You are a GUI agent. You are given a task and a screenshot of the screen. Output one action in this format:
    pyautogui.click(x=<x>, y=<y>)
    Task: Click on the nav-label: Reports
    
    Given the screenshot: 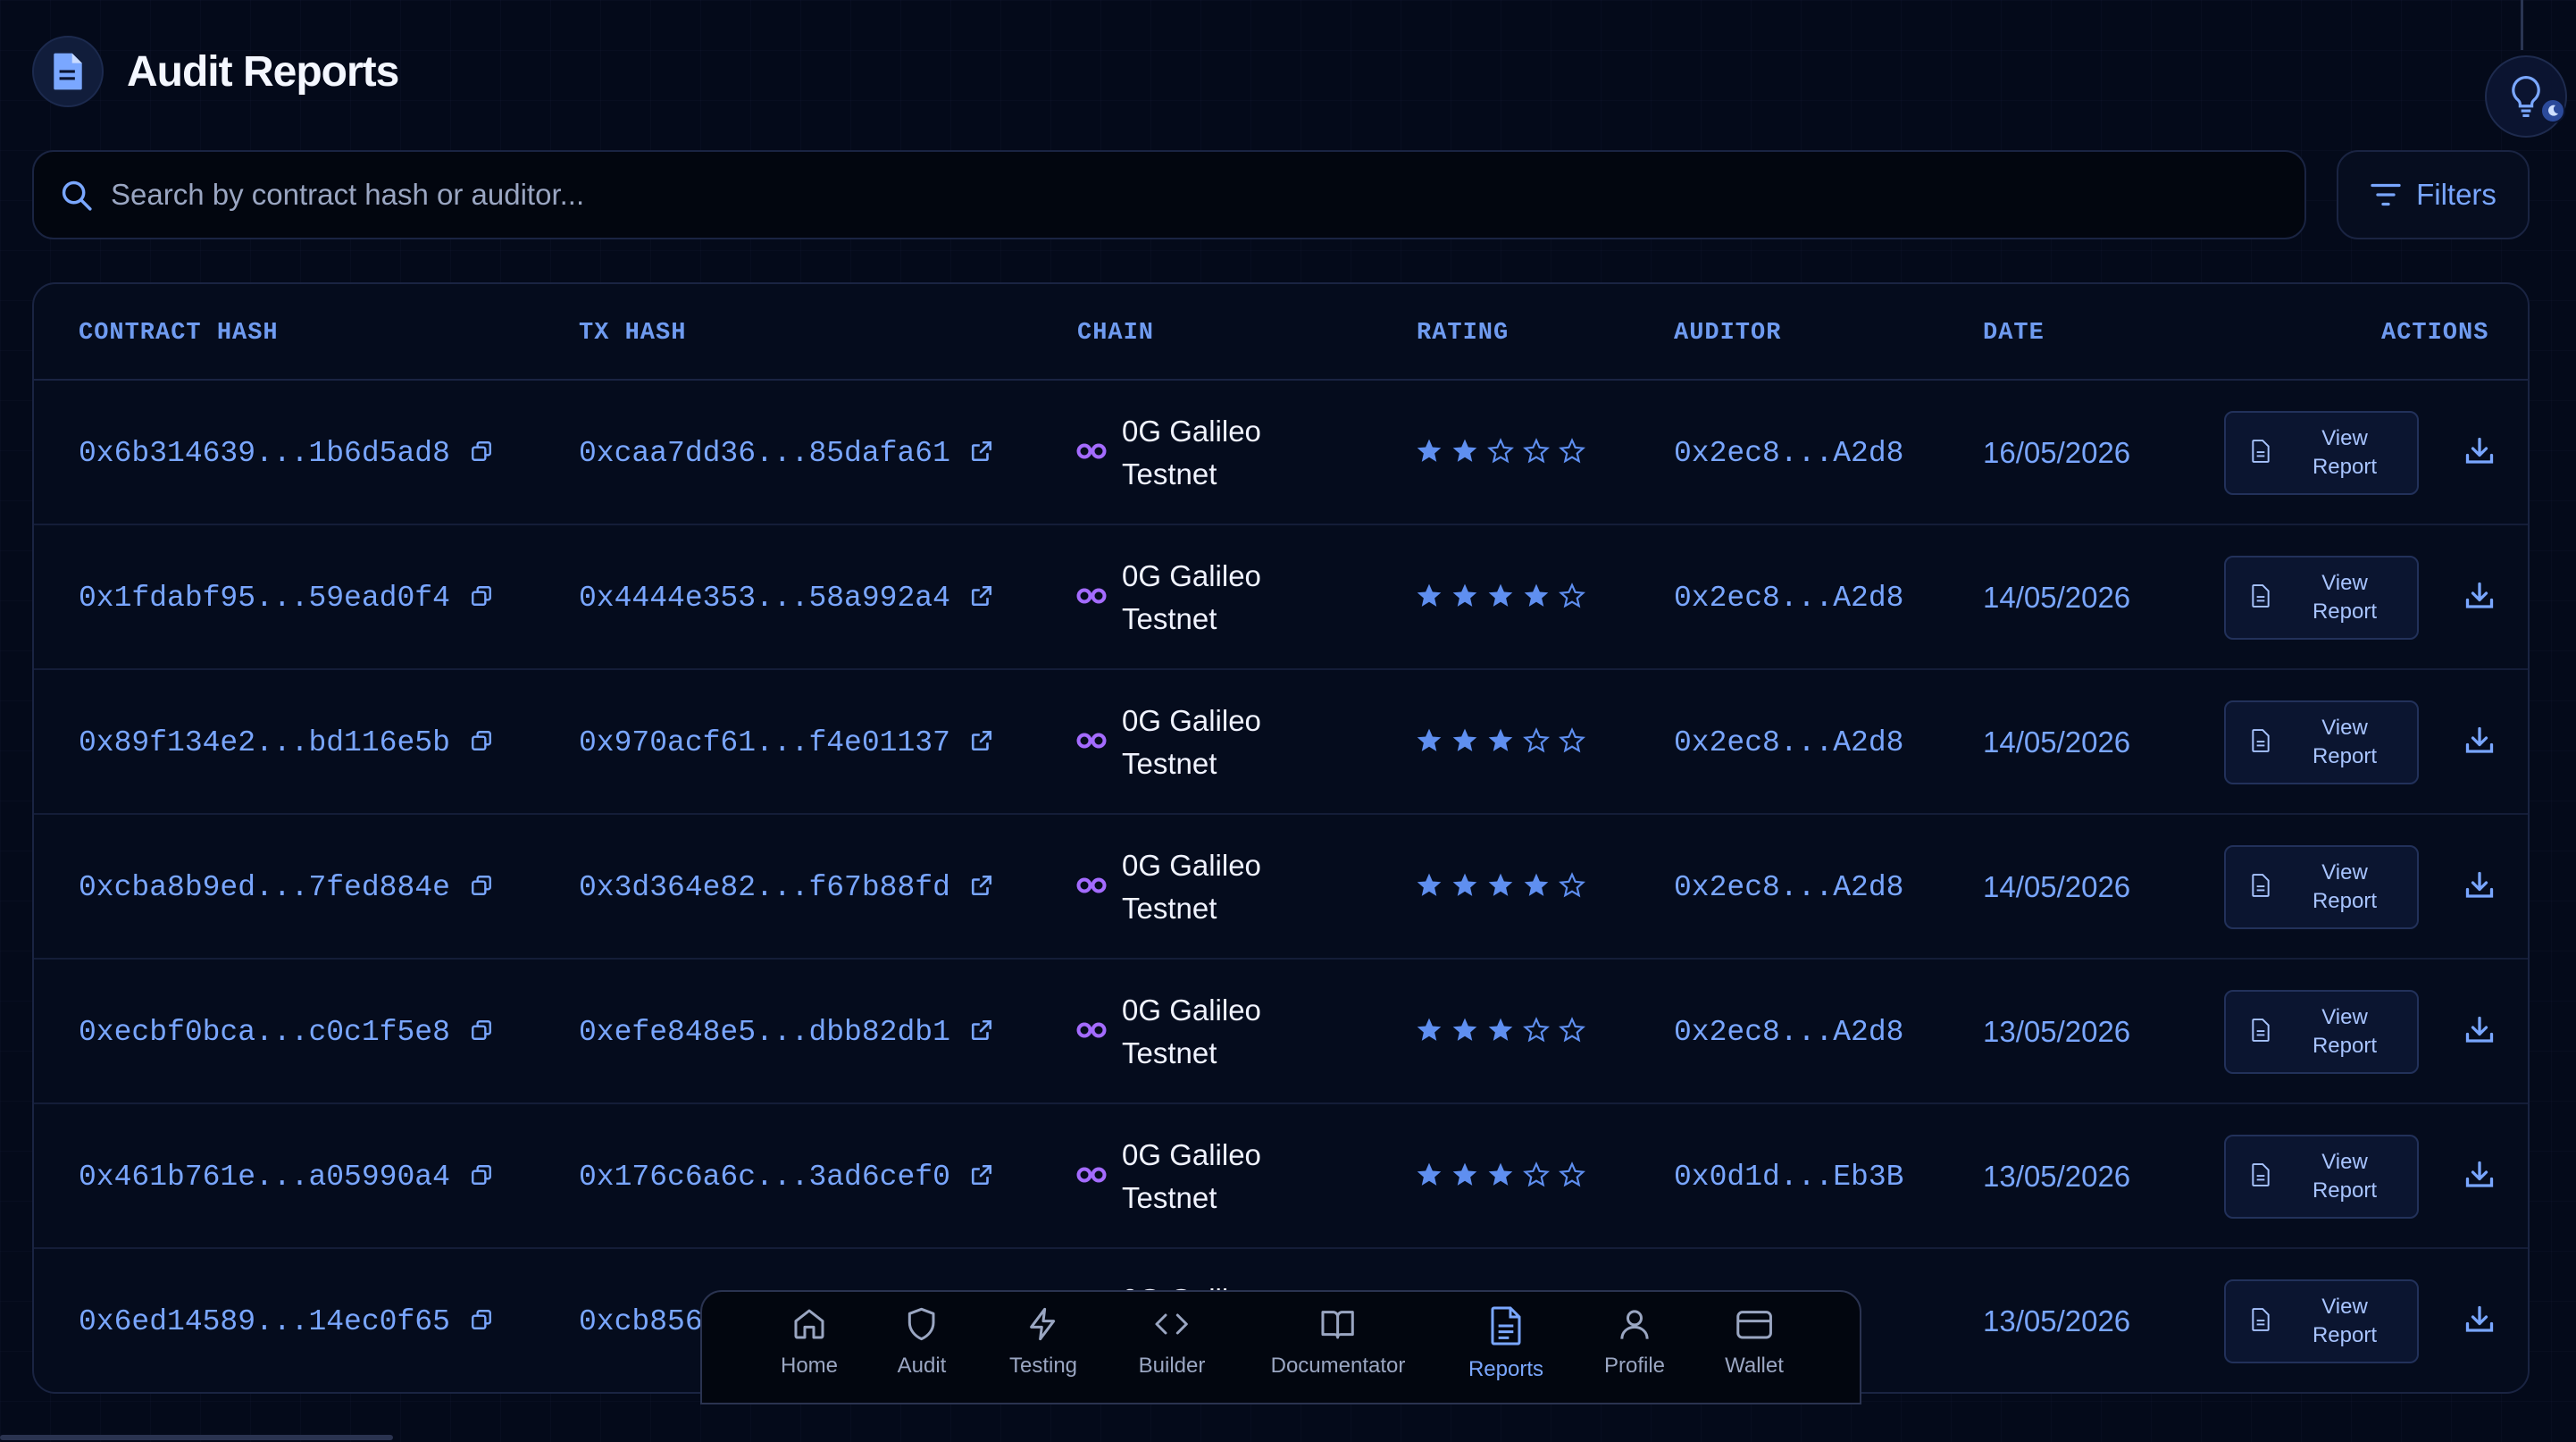 What is the action you would take?
    pyautogui.click(x=1506, y=1369)
    